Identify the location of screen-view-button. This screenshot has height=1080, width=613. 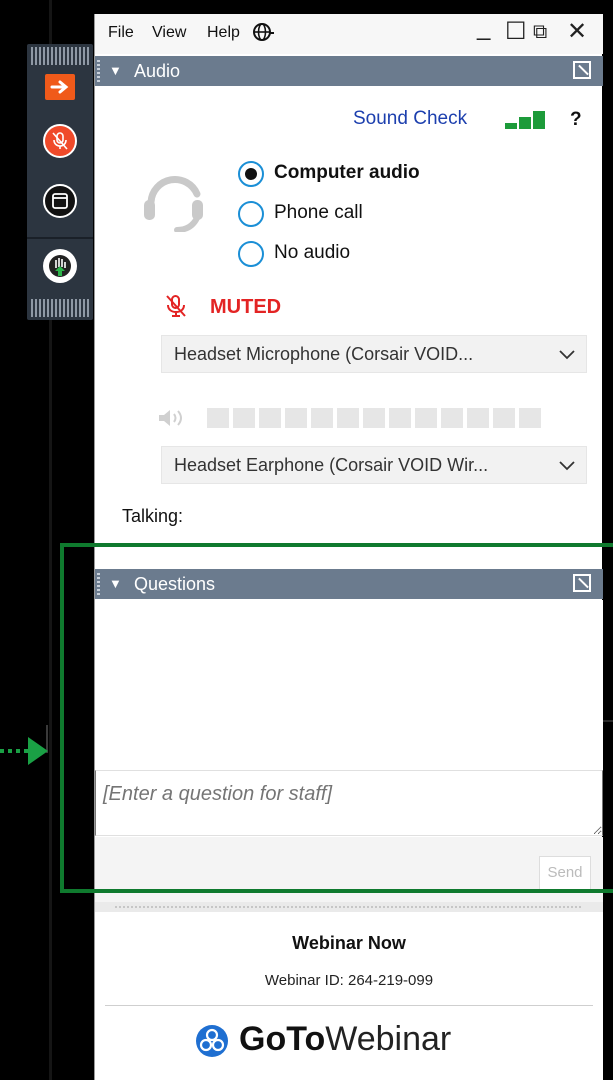
(60, 201).